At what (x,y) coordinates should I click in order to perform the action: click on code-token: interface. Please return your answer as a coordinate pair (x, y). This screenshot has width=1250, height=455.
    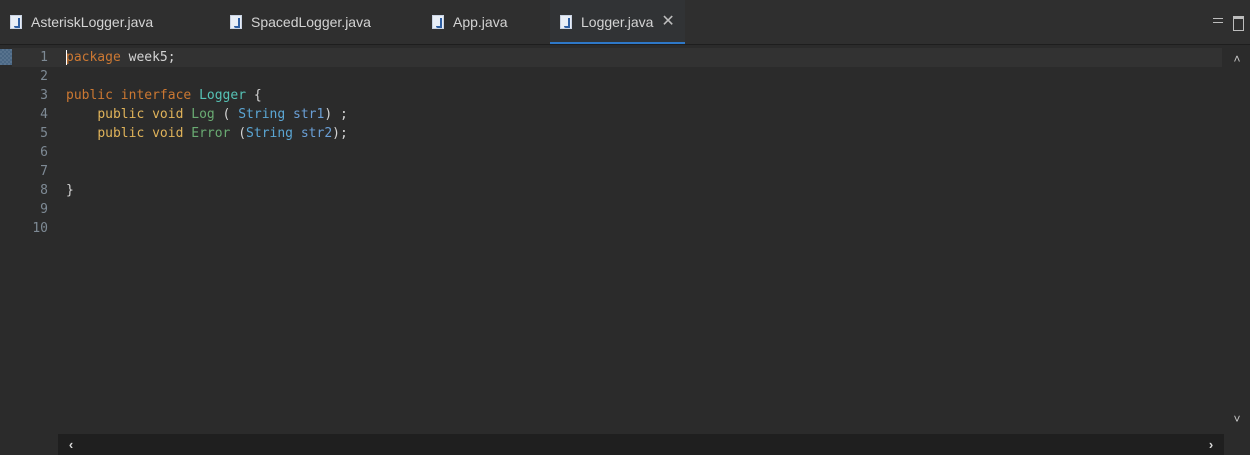
    Looking at the image, I should click on (156, 95).